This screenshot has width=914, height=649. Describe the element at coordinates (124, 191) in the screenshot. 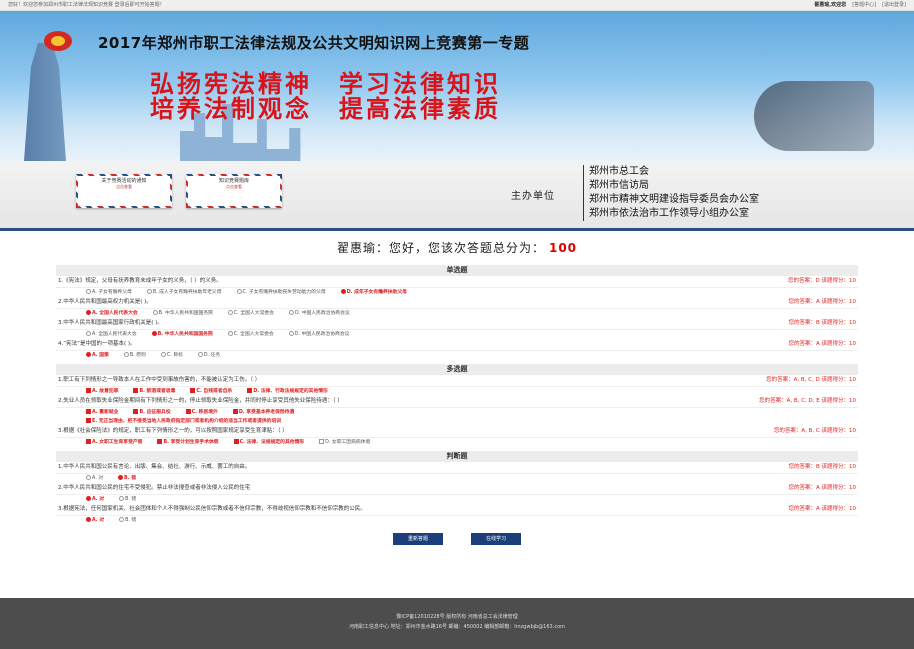

I see `notice-envelope: 关于竞赛活动的通知 点击查看` at that location.